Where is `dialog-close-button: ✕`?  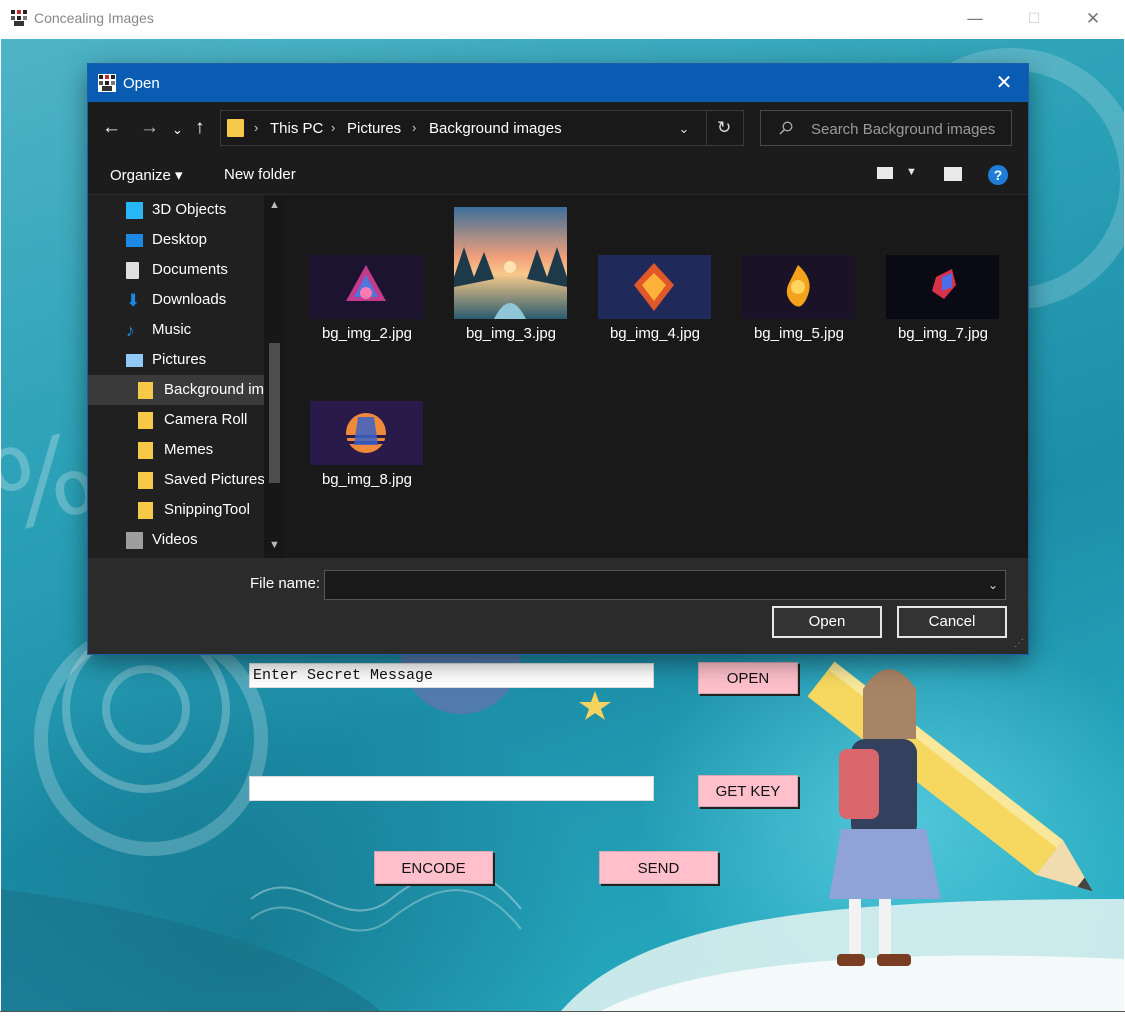 dialog-close-button: ✕ is located at coordinates (1004, 83).